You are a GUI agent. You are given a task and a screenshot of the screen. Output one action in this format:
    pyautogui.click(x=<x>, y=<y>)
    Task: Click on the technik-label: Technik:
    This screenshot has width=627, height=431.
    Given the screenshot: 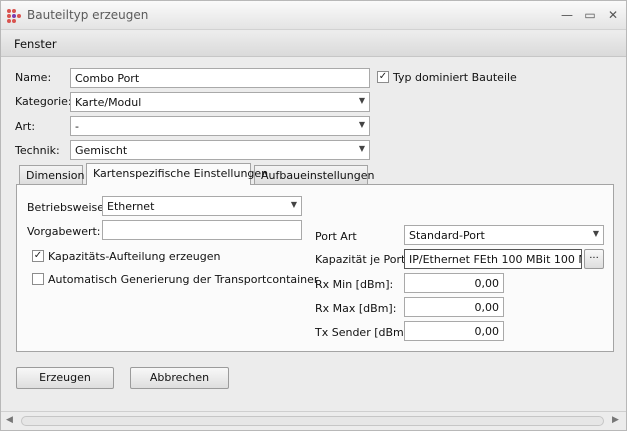 What is the action you would take?
    pyautogui.click(x=37, y=150)
    